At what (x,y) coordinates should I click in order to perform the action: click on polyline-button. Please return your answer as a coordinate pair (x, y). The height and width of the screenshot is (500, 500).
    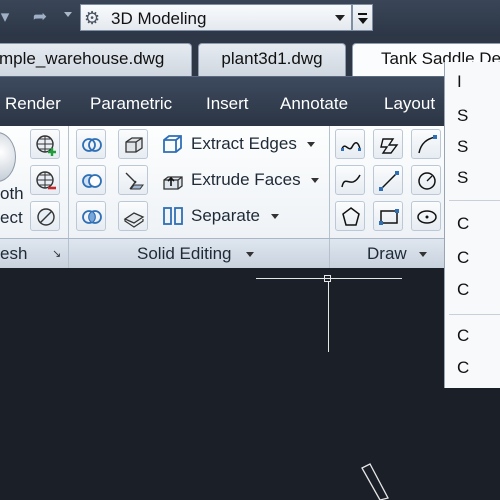
    Looking at the image, I should click on (350, 144).